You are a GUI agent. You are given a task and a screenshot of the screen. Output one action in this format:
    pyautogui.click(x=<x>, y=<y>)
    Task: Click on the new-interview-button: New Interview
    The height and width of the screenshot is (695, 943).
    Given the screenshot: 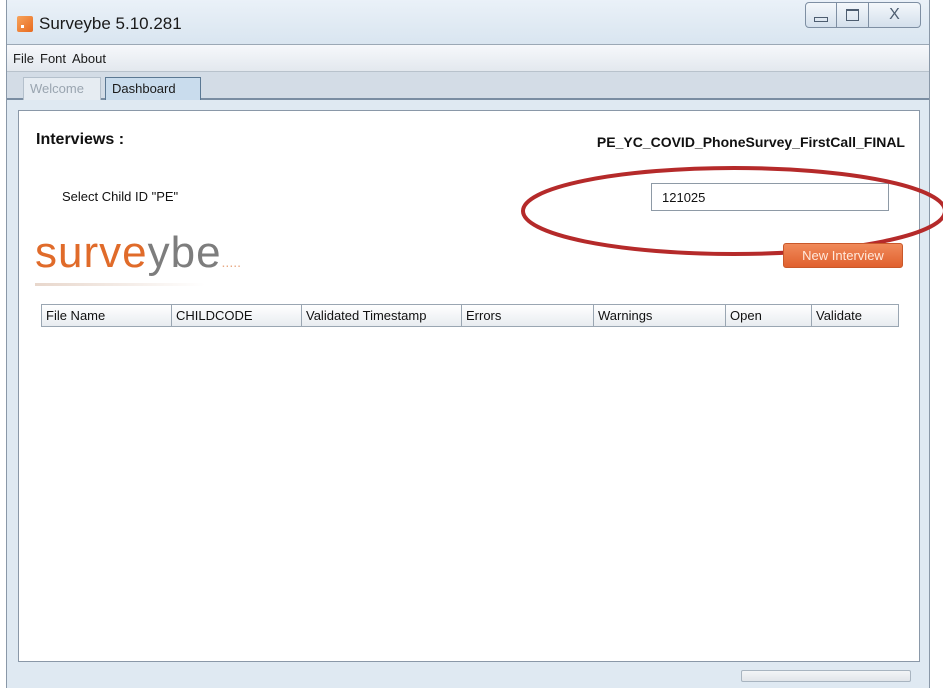 What is the action you would take?
    pyautogui.click(x=843, y=255)
    